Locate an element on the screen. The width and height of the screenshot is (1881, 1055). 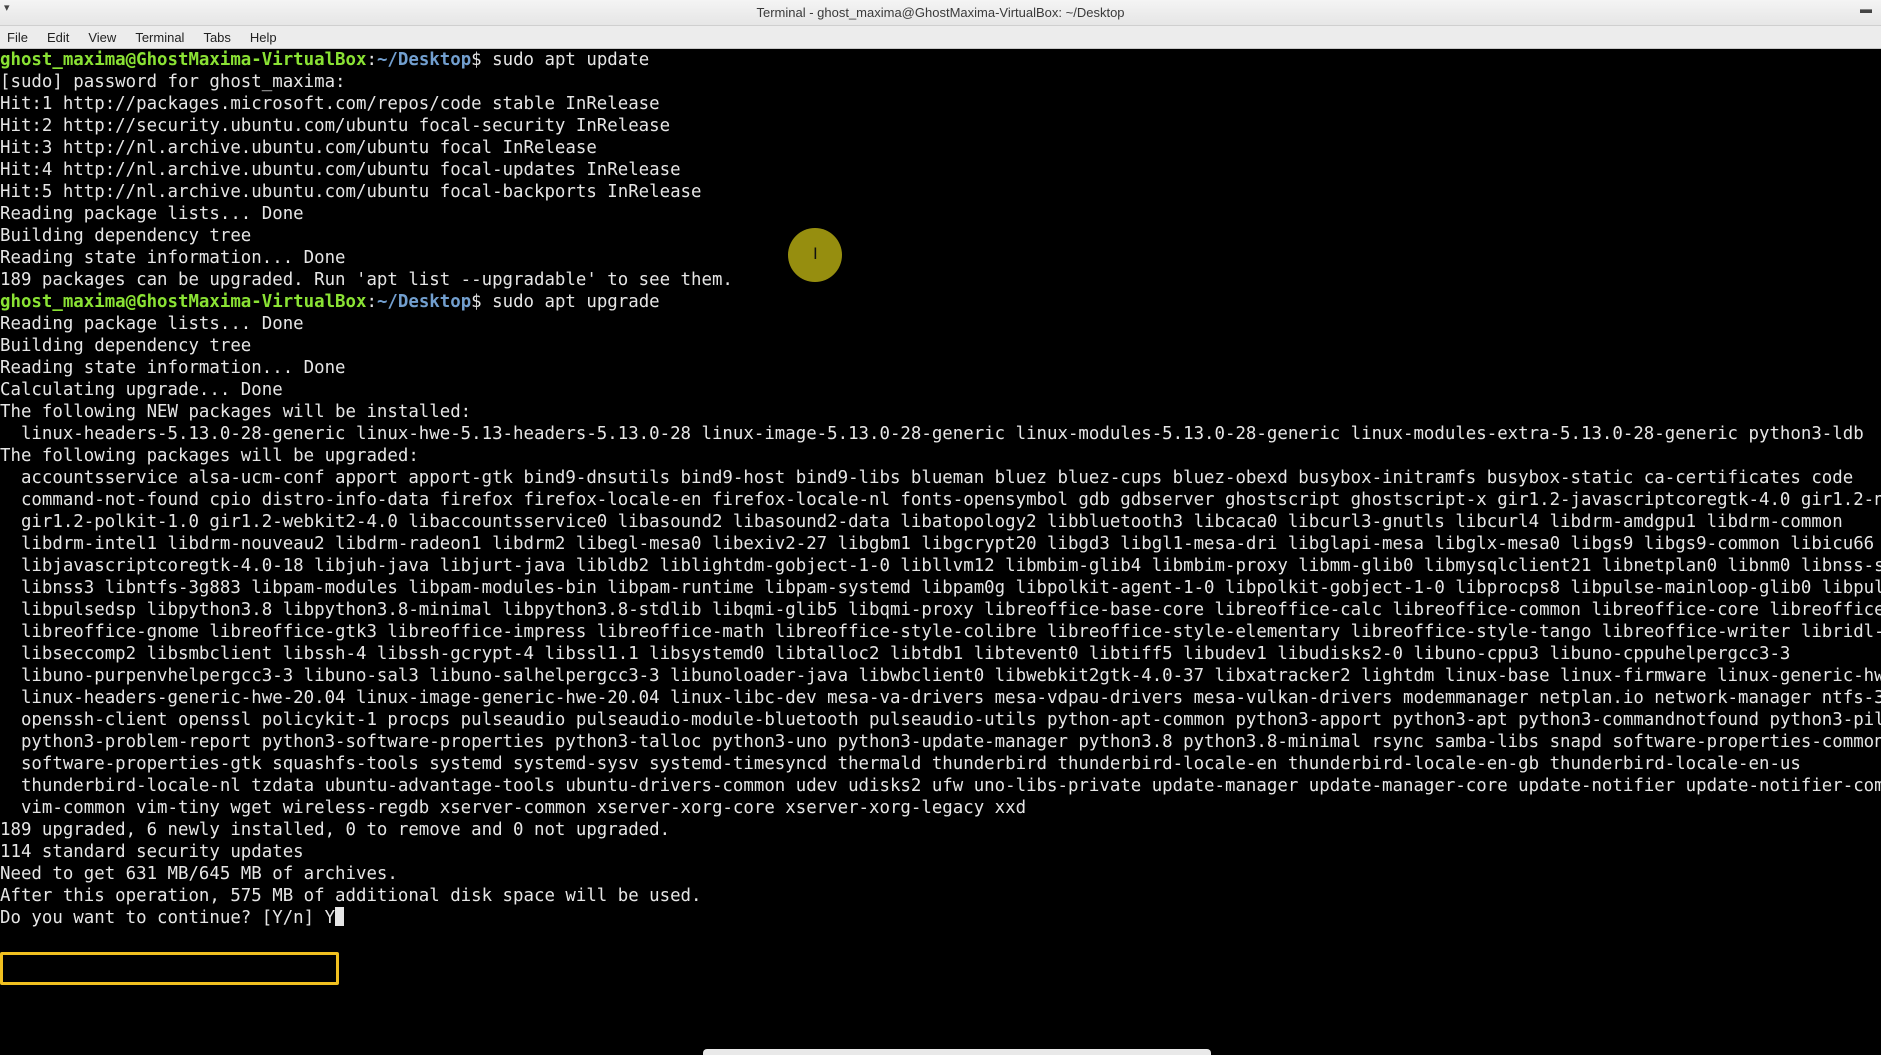
ibeam-glyph: I is located at coordinates (815, 253).